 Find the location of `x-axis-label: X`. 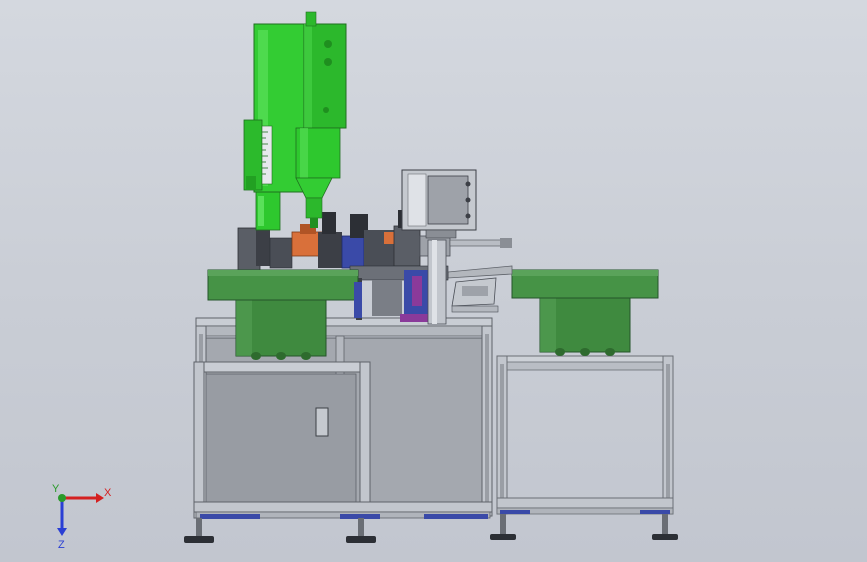

x-axis-label: X is located at coordinates (108, 493).